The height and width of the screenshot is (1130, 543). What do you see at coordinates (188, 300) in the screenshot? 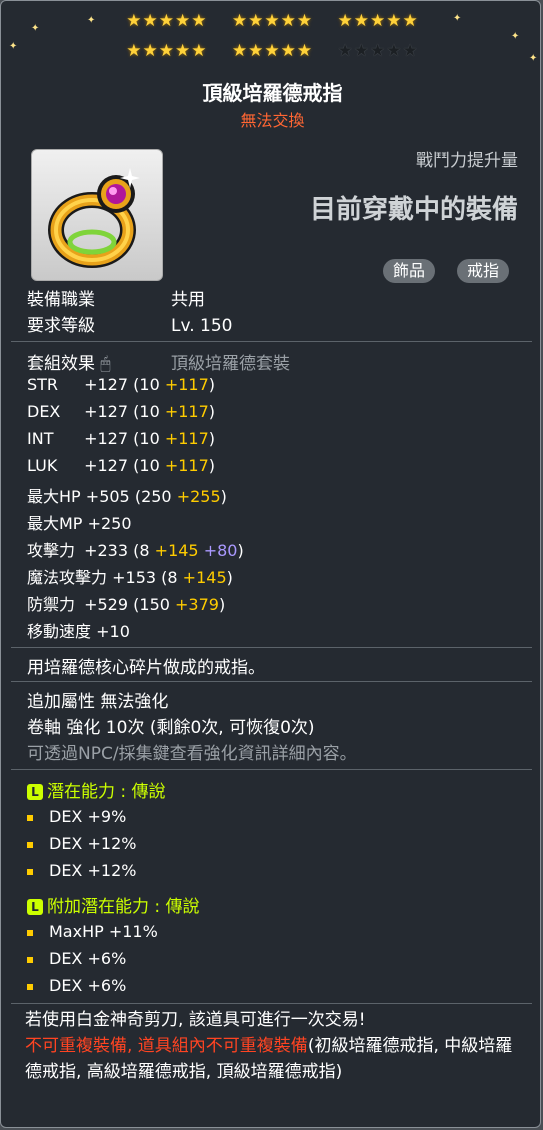
I see `job-value: 共用` at bounding box center [188, 300].